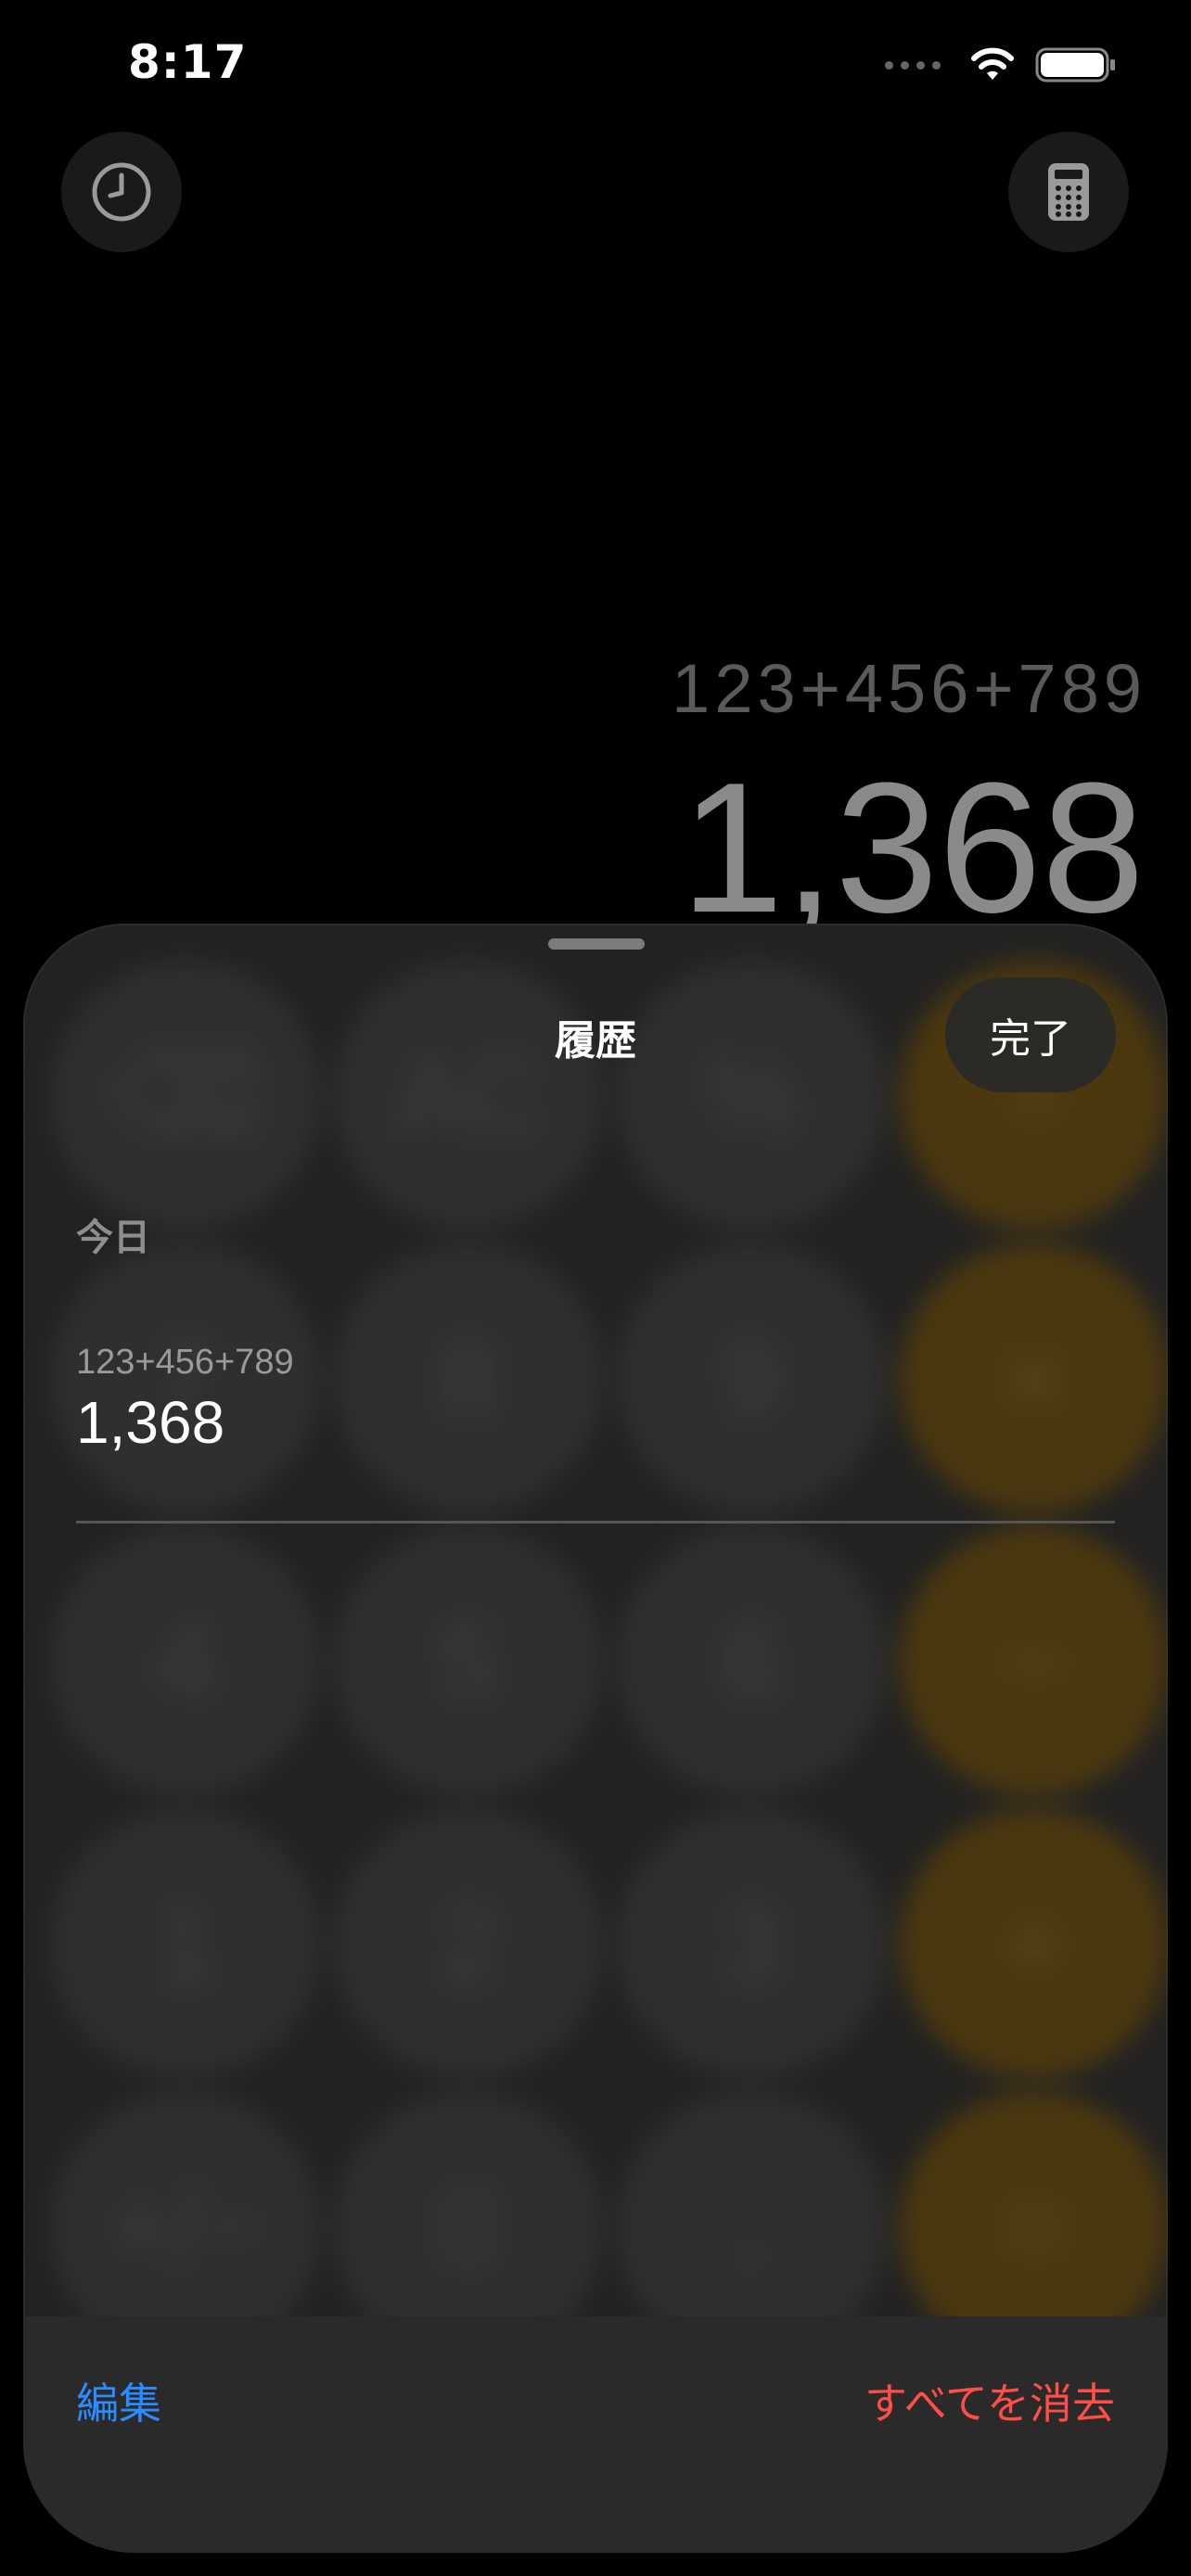 This screenshot has height=2576, width=1191. I want to click on done-button: 完了, so click(1030, 1035).